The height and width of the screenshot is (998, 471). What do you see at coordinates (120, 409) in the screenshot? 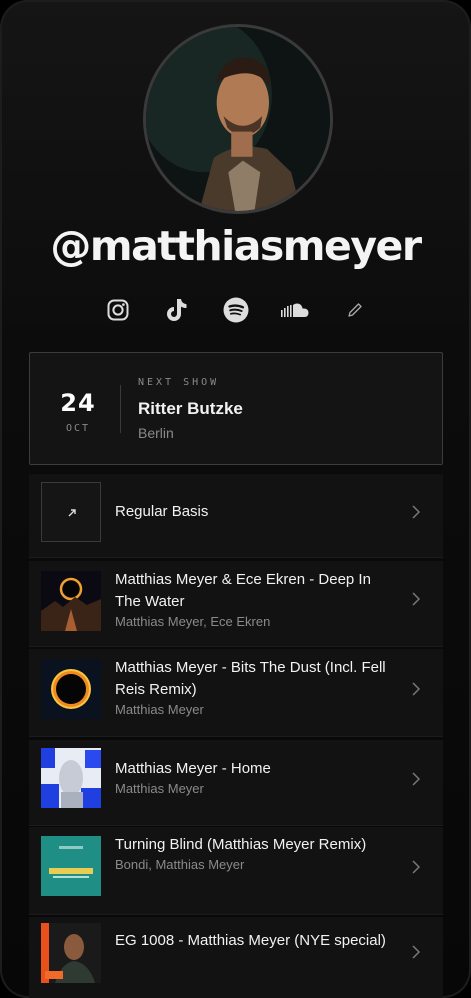
I see `next-show-divider` at bounding box center [120, 409].